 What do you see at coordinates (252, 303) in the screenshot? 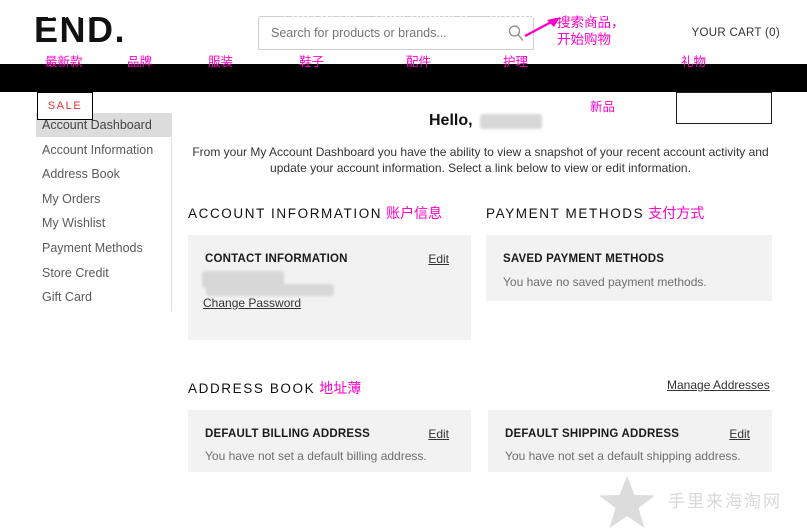
I see `change-password-link: Change Password` at bounding box center [252, 303].